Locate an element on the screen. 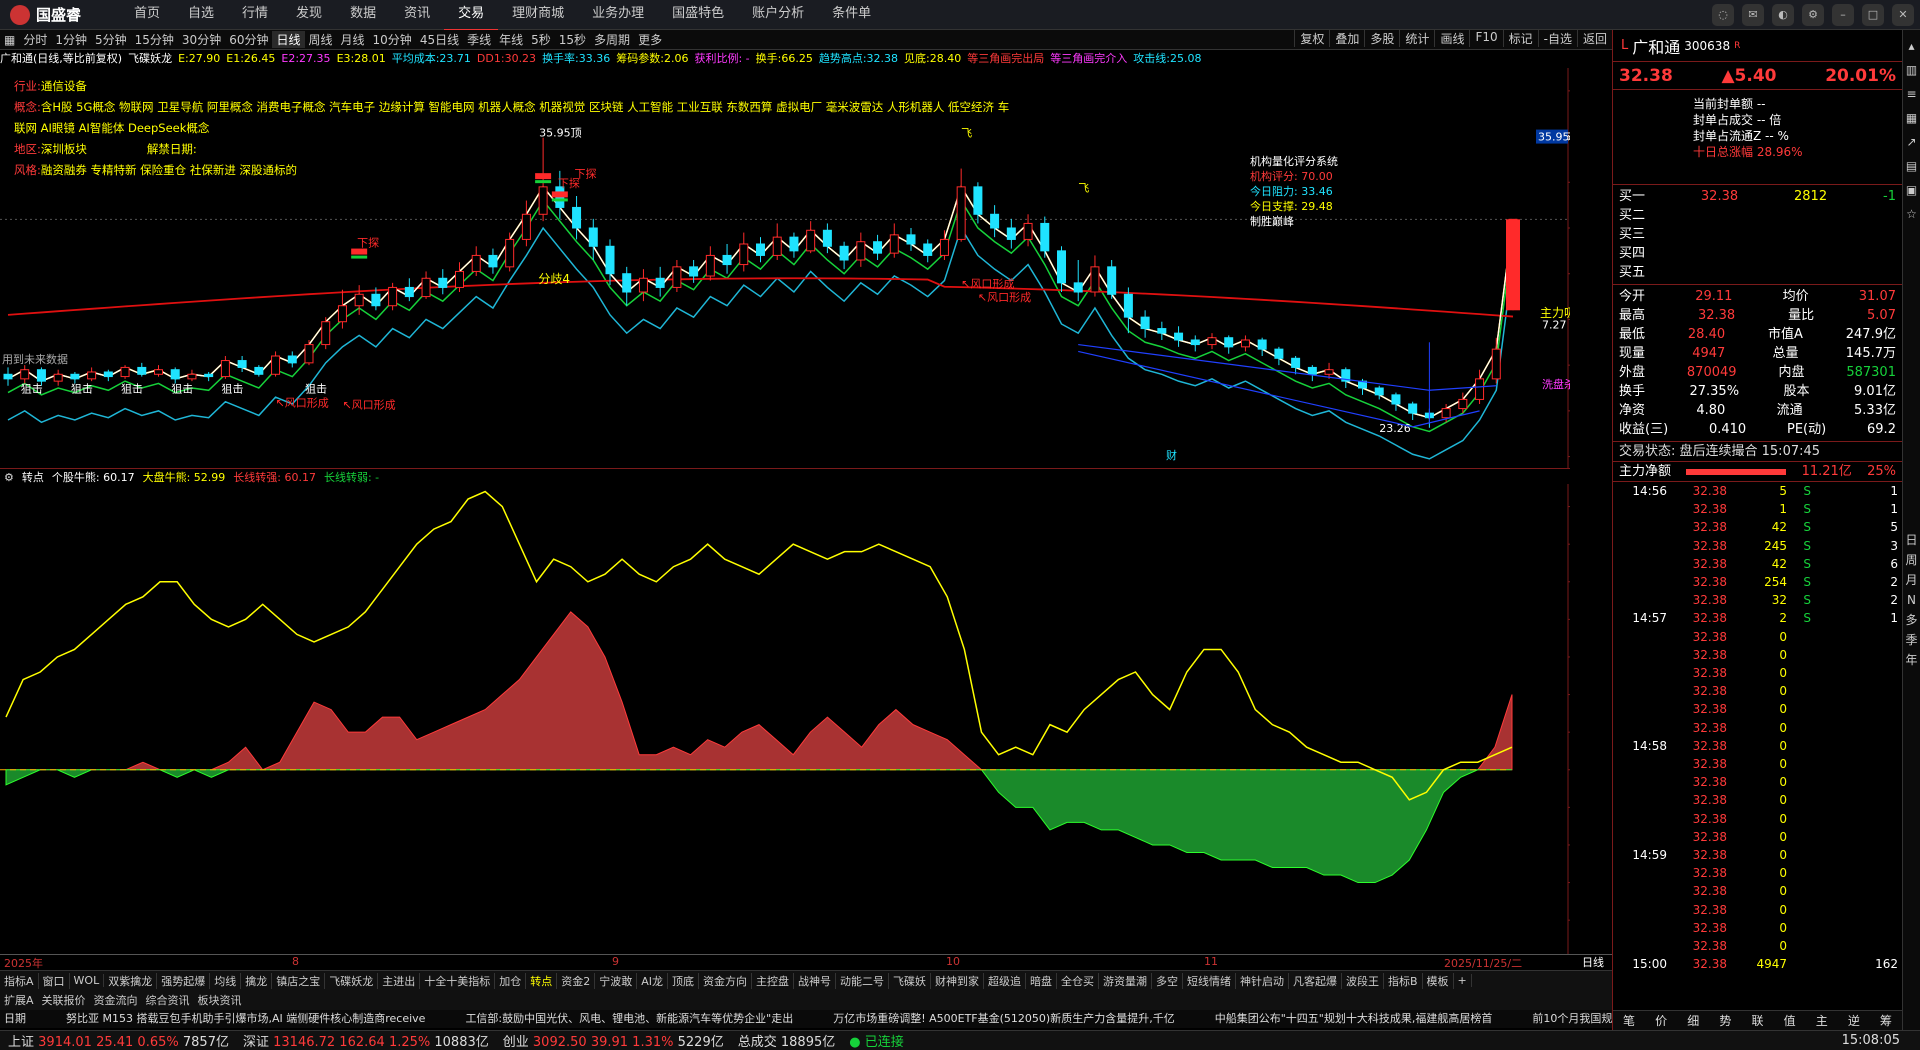 The image size is (1920, 1050). quote-tab: 价 is located at coordinates (1661, 1020).